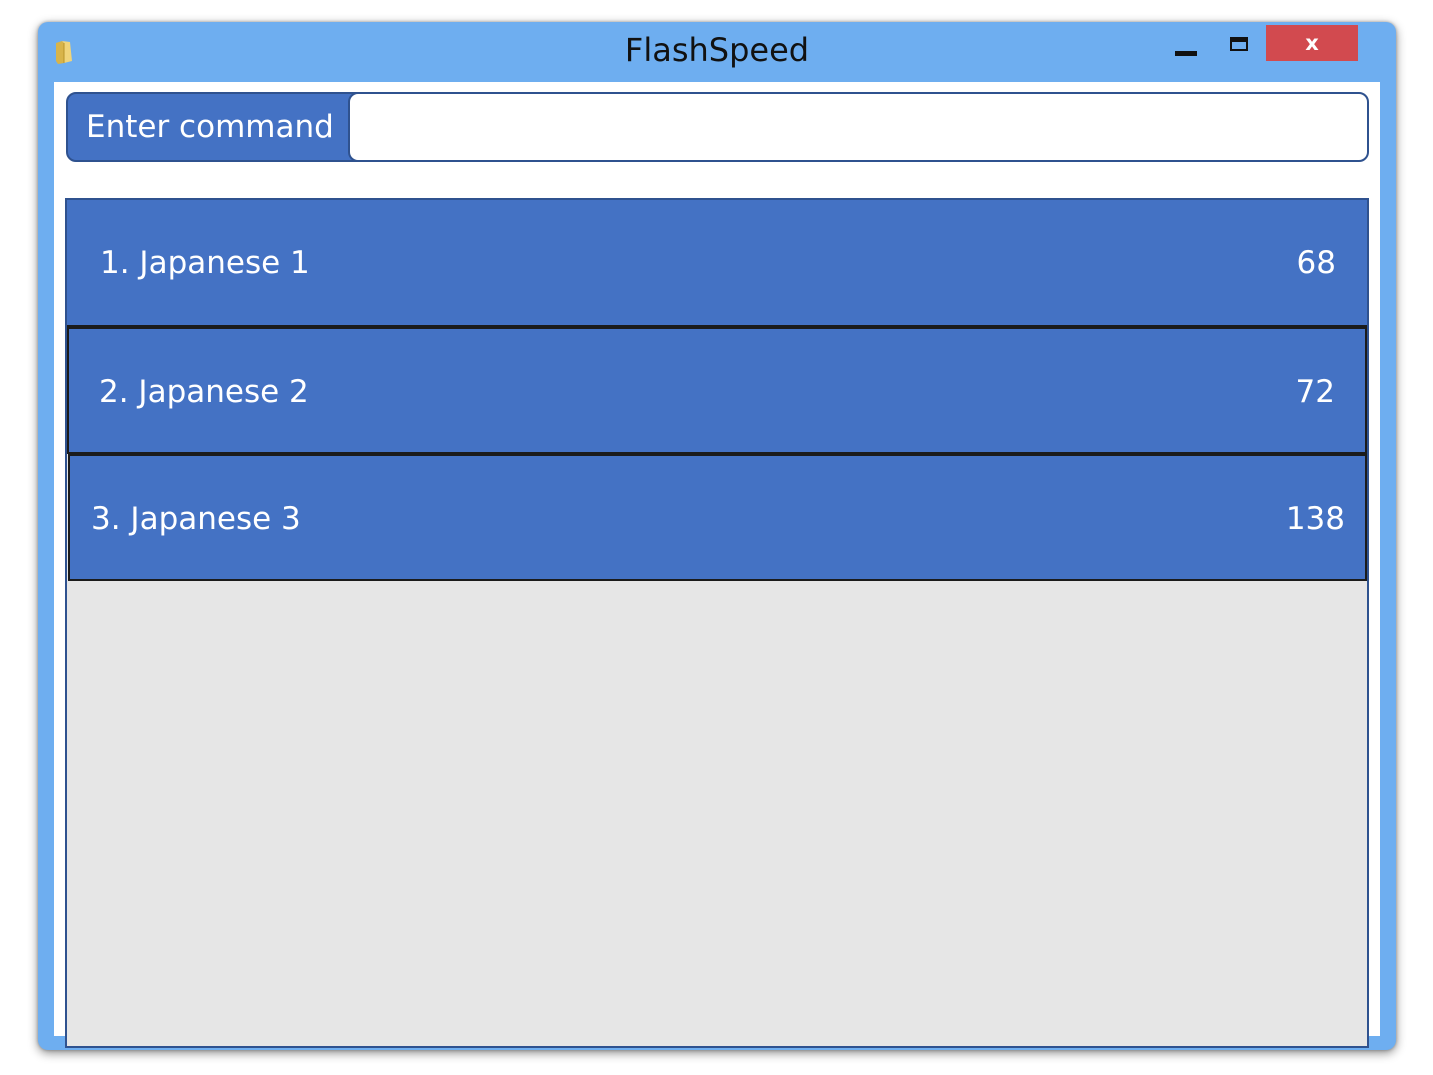 The height and width of the screenshot is (1075, 1433). What do you see at coordinates (1315, 519) in the screenshot?
I see `deck-card-count: 138` at bounding box center [1315, 519].